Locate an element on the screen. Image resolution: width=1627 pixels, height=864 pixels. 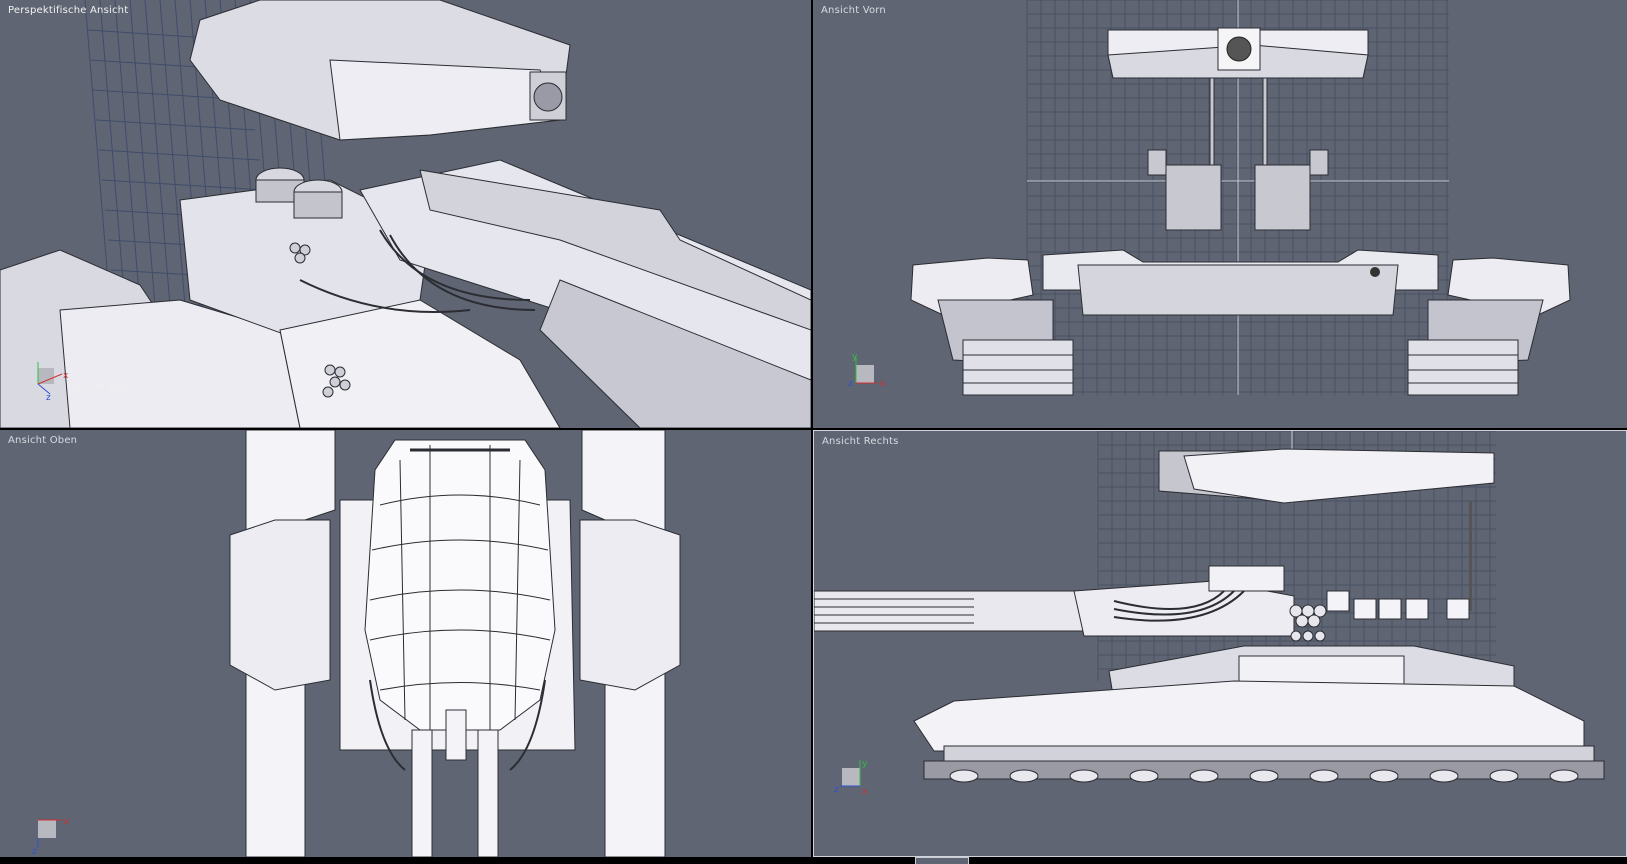
front-right-track is located at coordinates (1463, 367).